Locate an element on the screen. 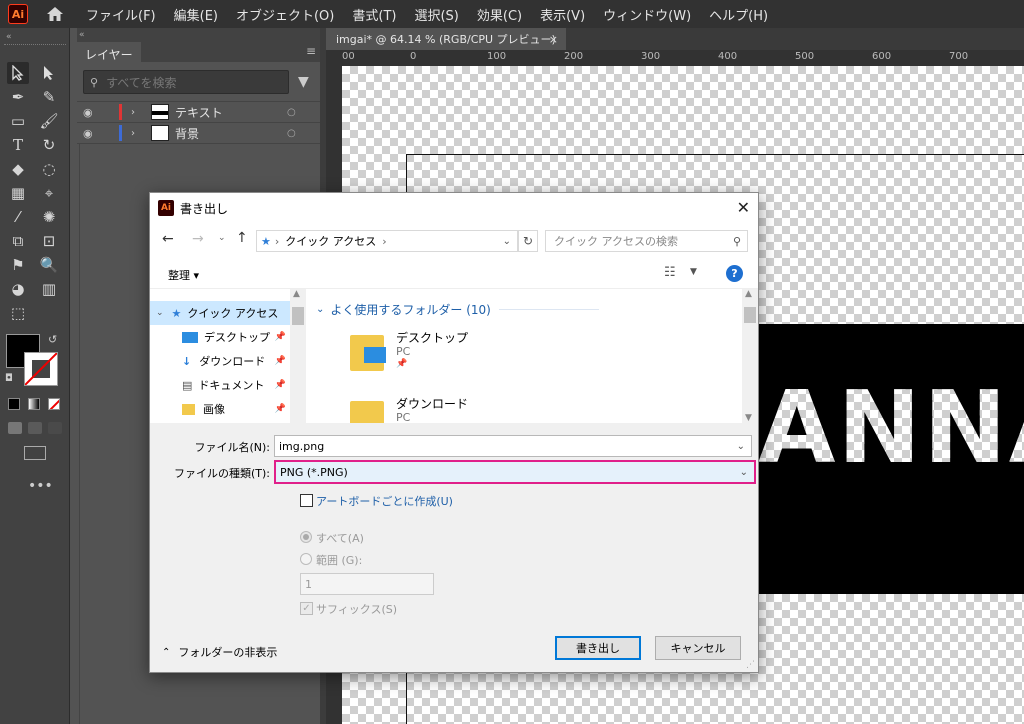 Image resolution: width=1024 pixels, height=724 pixels. menu-edit: 編集(E) is located at coordinates (196, 14).